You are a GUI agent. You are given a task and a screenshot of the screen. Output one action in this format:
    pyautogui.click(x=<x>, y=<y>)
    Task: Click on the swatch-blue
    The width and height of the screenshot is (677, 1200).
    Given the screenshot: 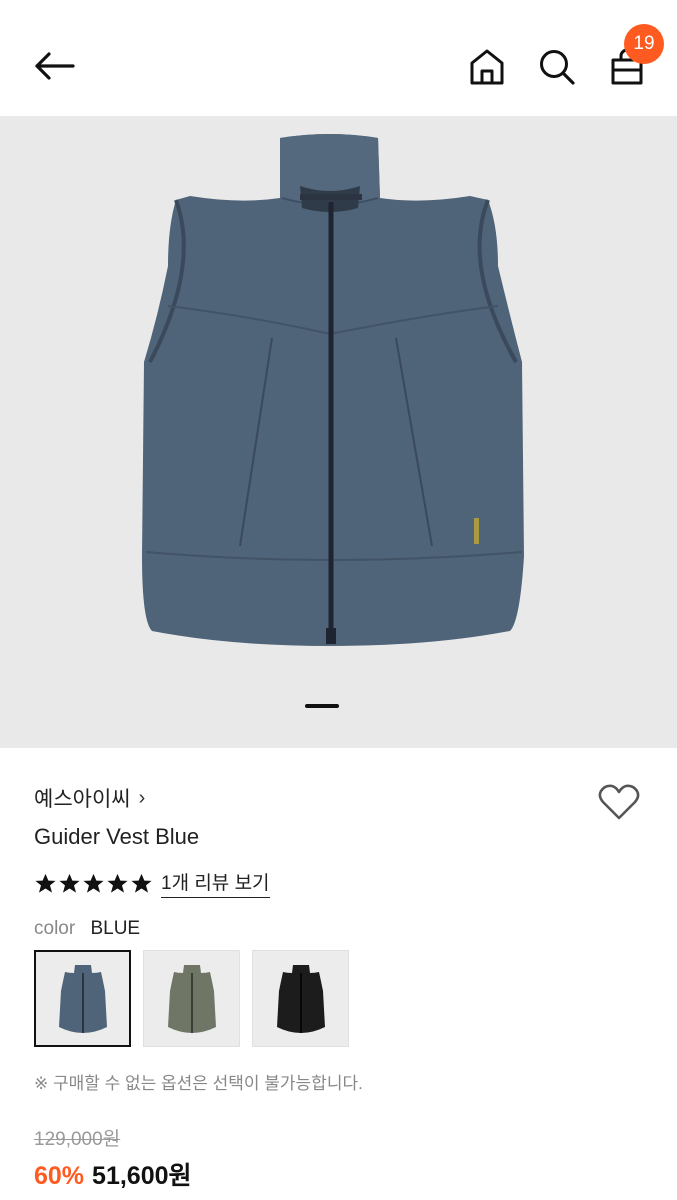 What is the action you would take?
    pyautogui.click(x=82, y=998)
    